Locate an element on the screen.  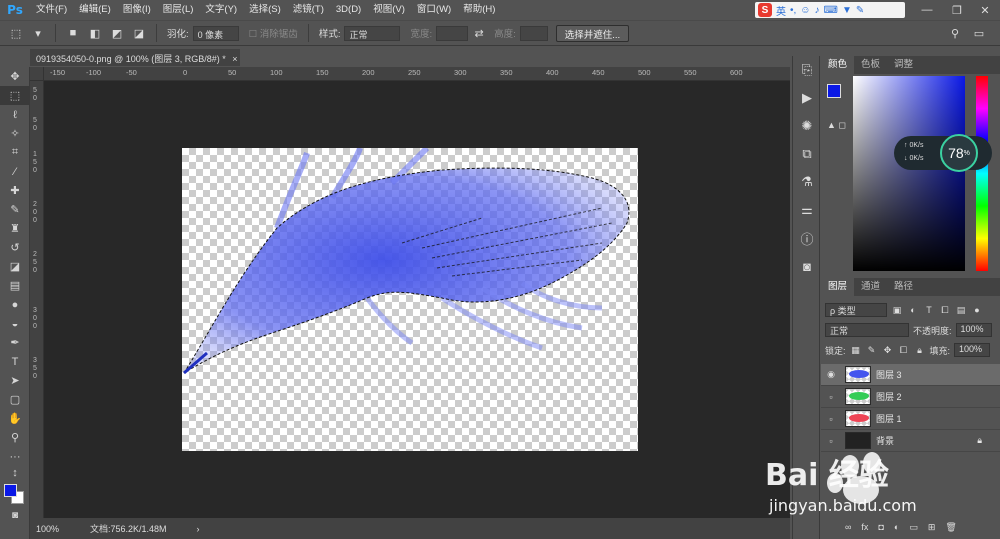
healing-brush-tool-icon: ✚ is located at coordinates (15, 190).